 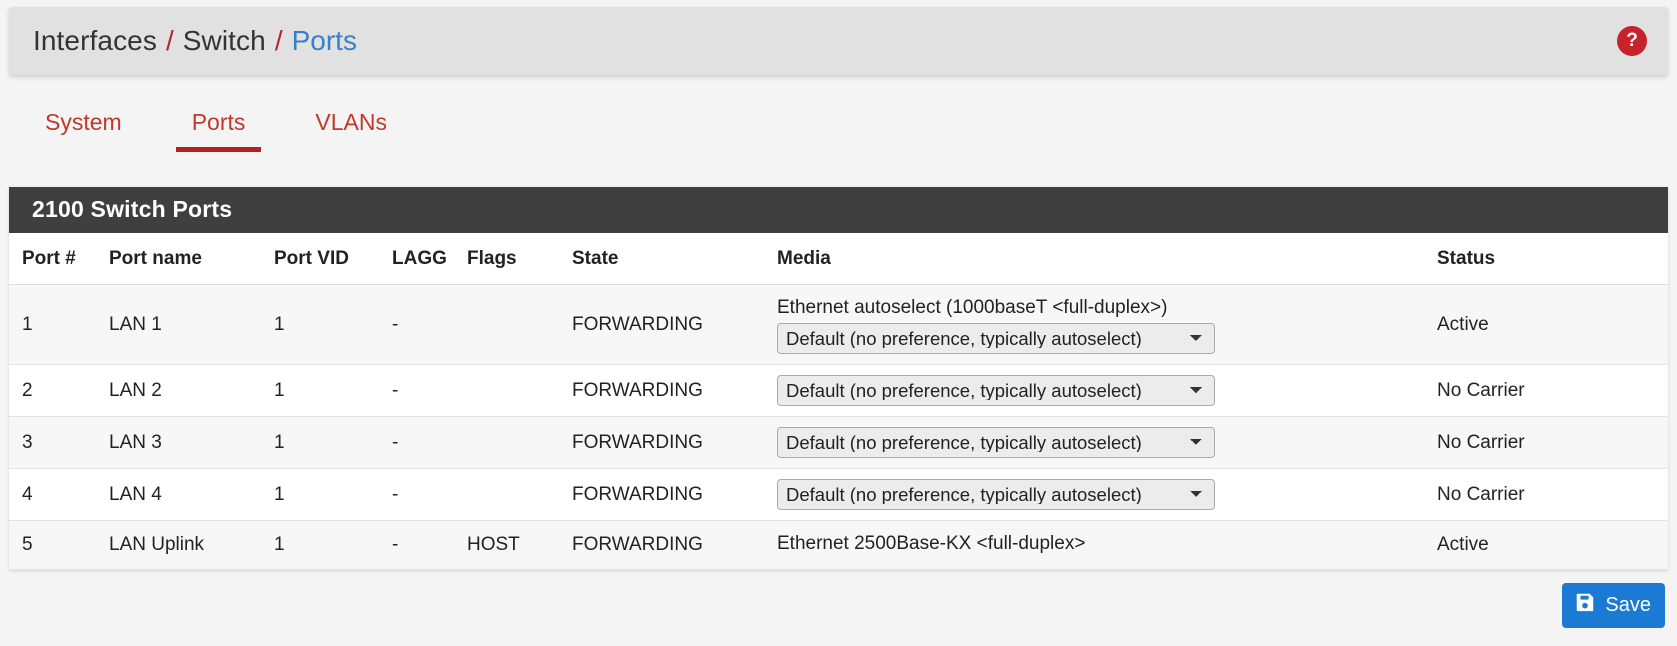 I want to click on column-header-lagg: LAGG, so click(x=429, y=259).